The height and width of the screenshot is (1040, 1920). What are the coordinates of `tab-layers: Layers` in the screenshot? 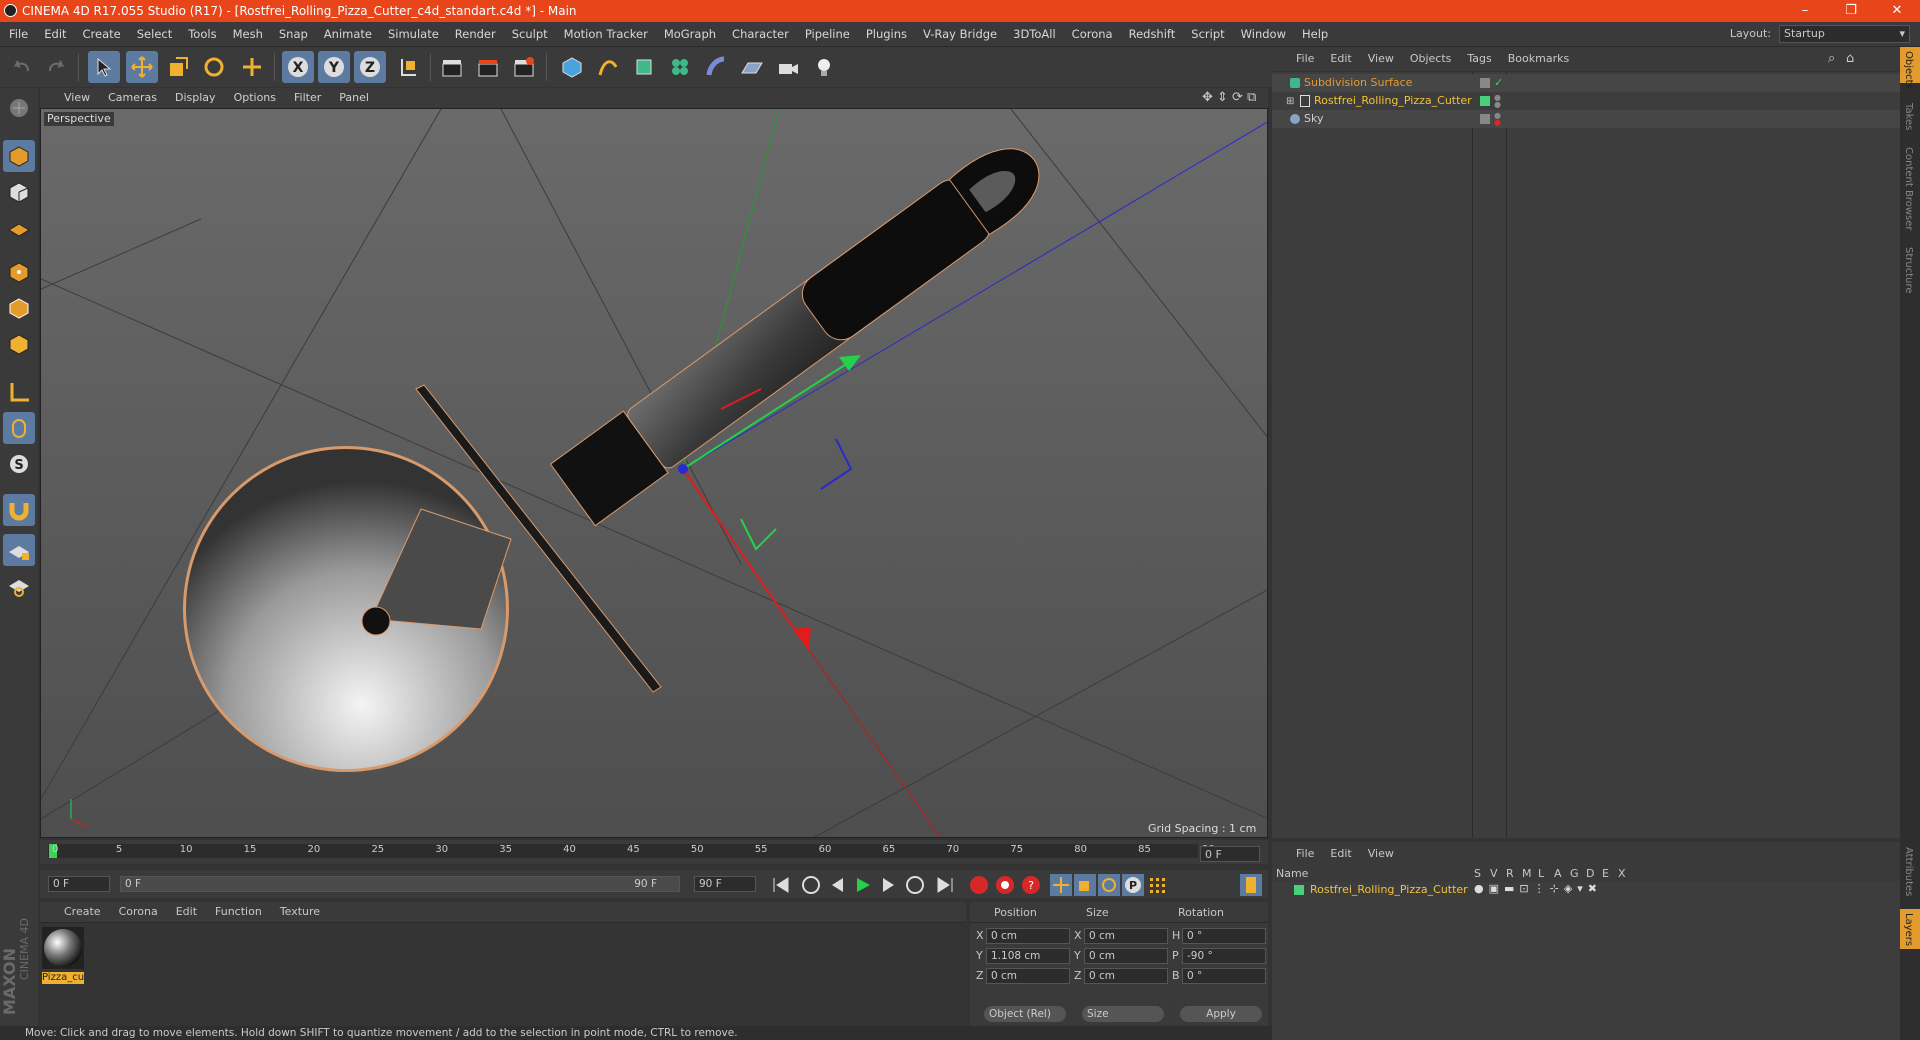 It's located at (1908, 929).